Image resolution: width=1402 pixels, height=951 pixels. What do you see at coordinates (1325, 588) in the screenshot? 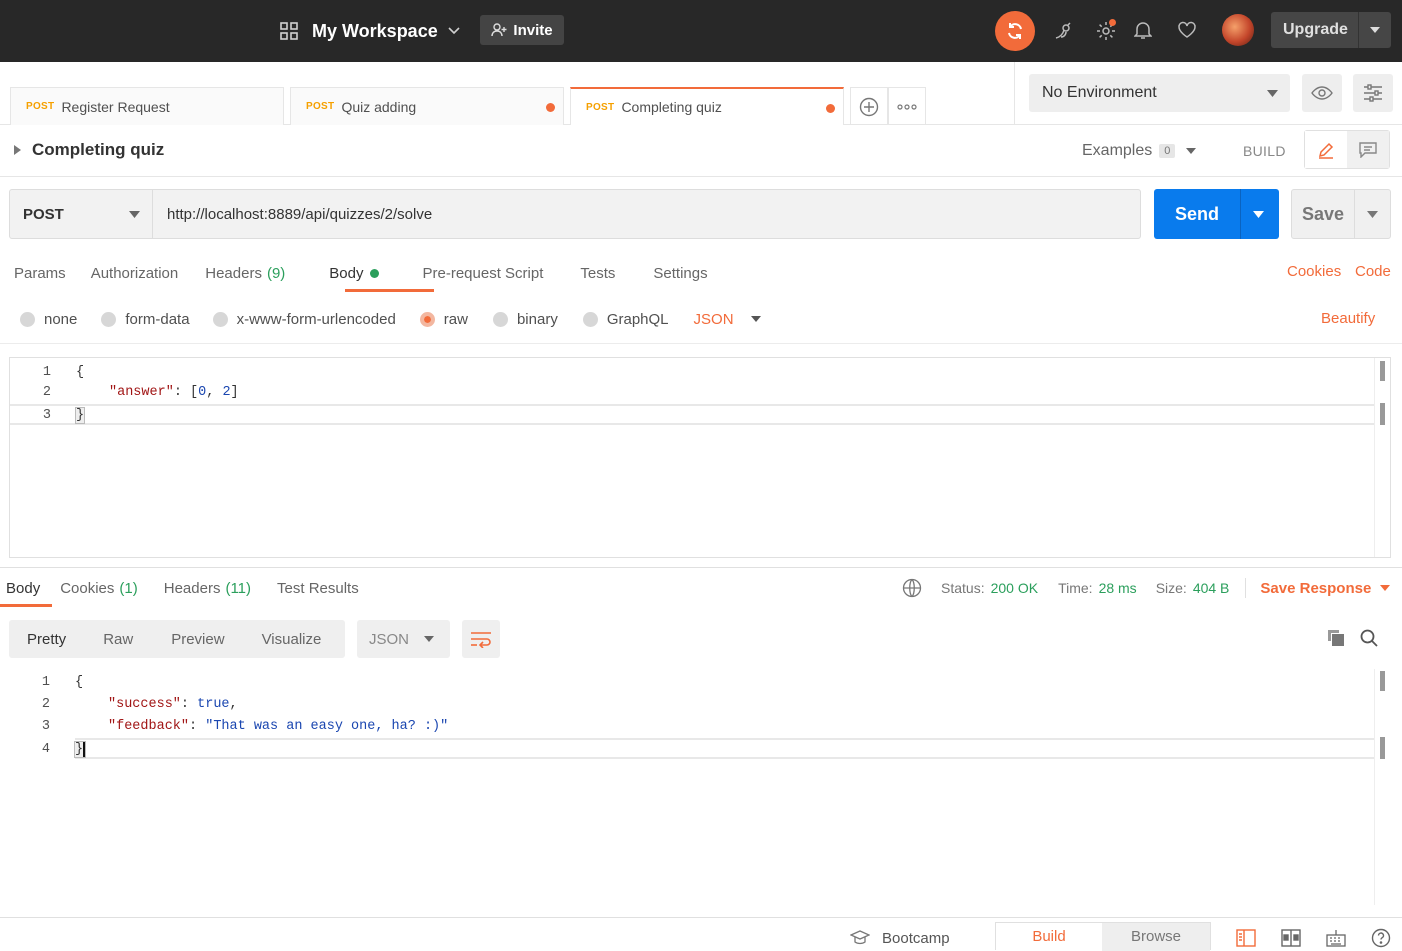
I see `save-response-button: Save Response` at bounding box center [1325, 588].